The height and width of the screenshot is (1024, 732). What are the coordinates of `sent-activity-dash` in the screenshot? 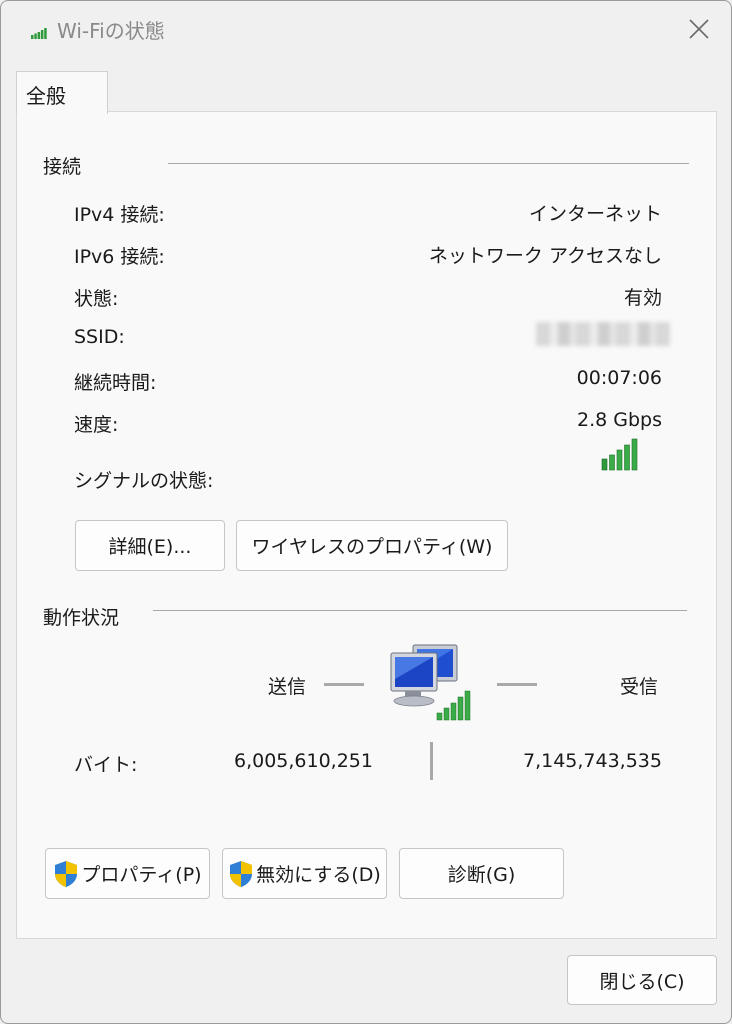 It's located at (344, 684).